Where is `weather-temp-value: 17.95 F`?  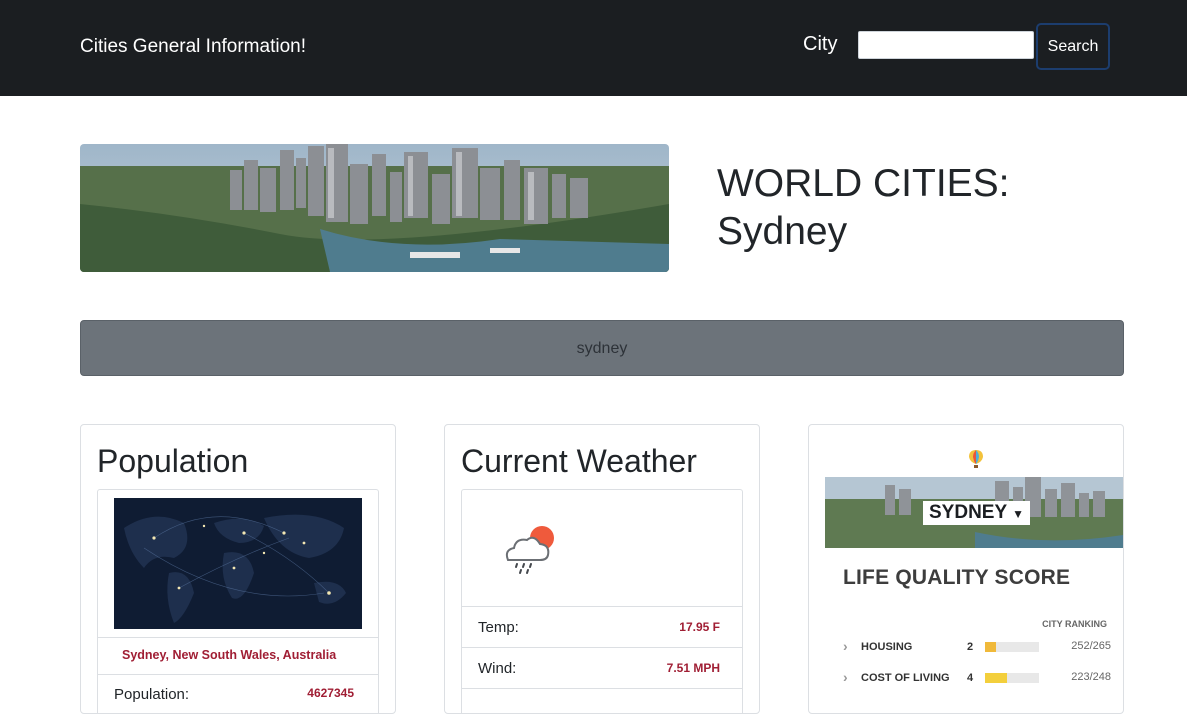
weather-temp-value: 17.95 F is located at coordinates (699, 627).